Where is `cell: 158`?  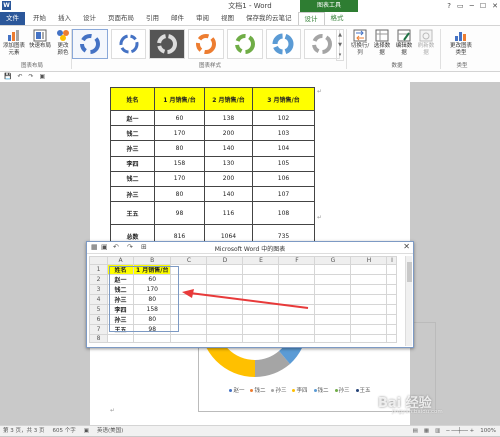 cell: 158 is located at coordinates (152, 310).